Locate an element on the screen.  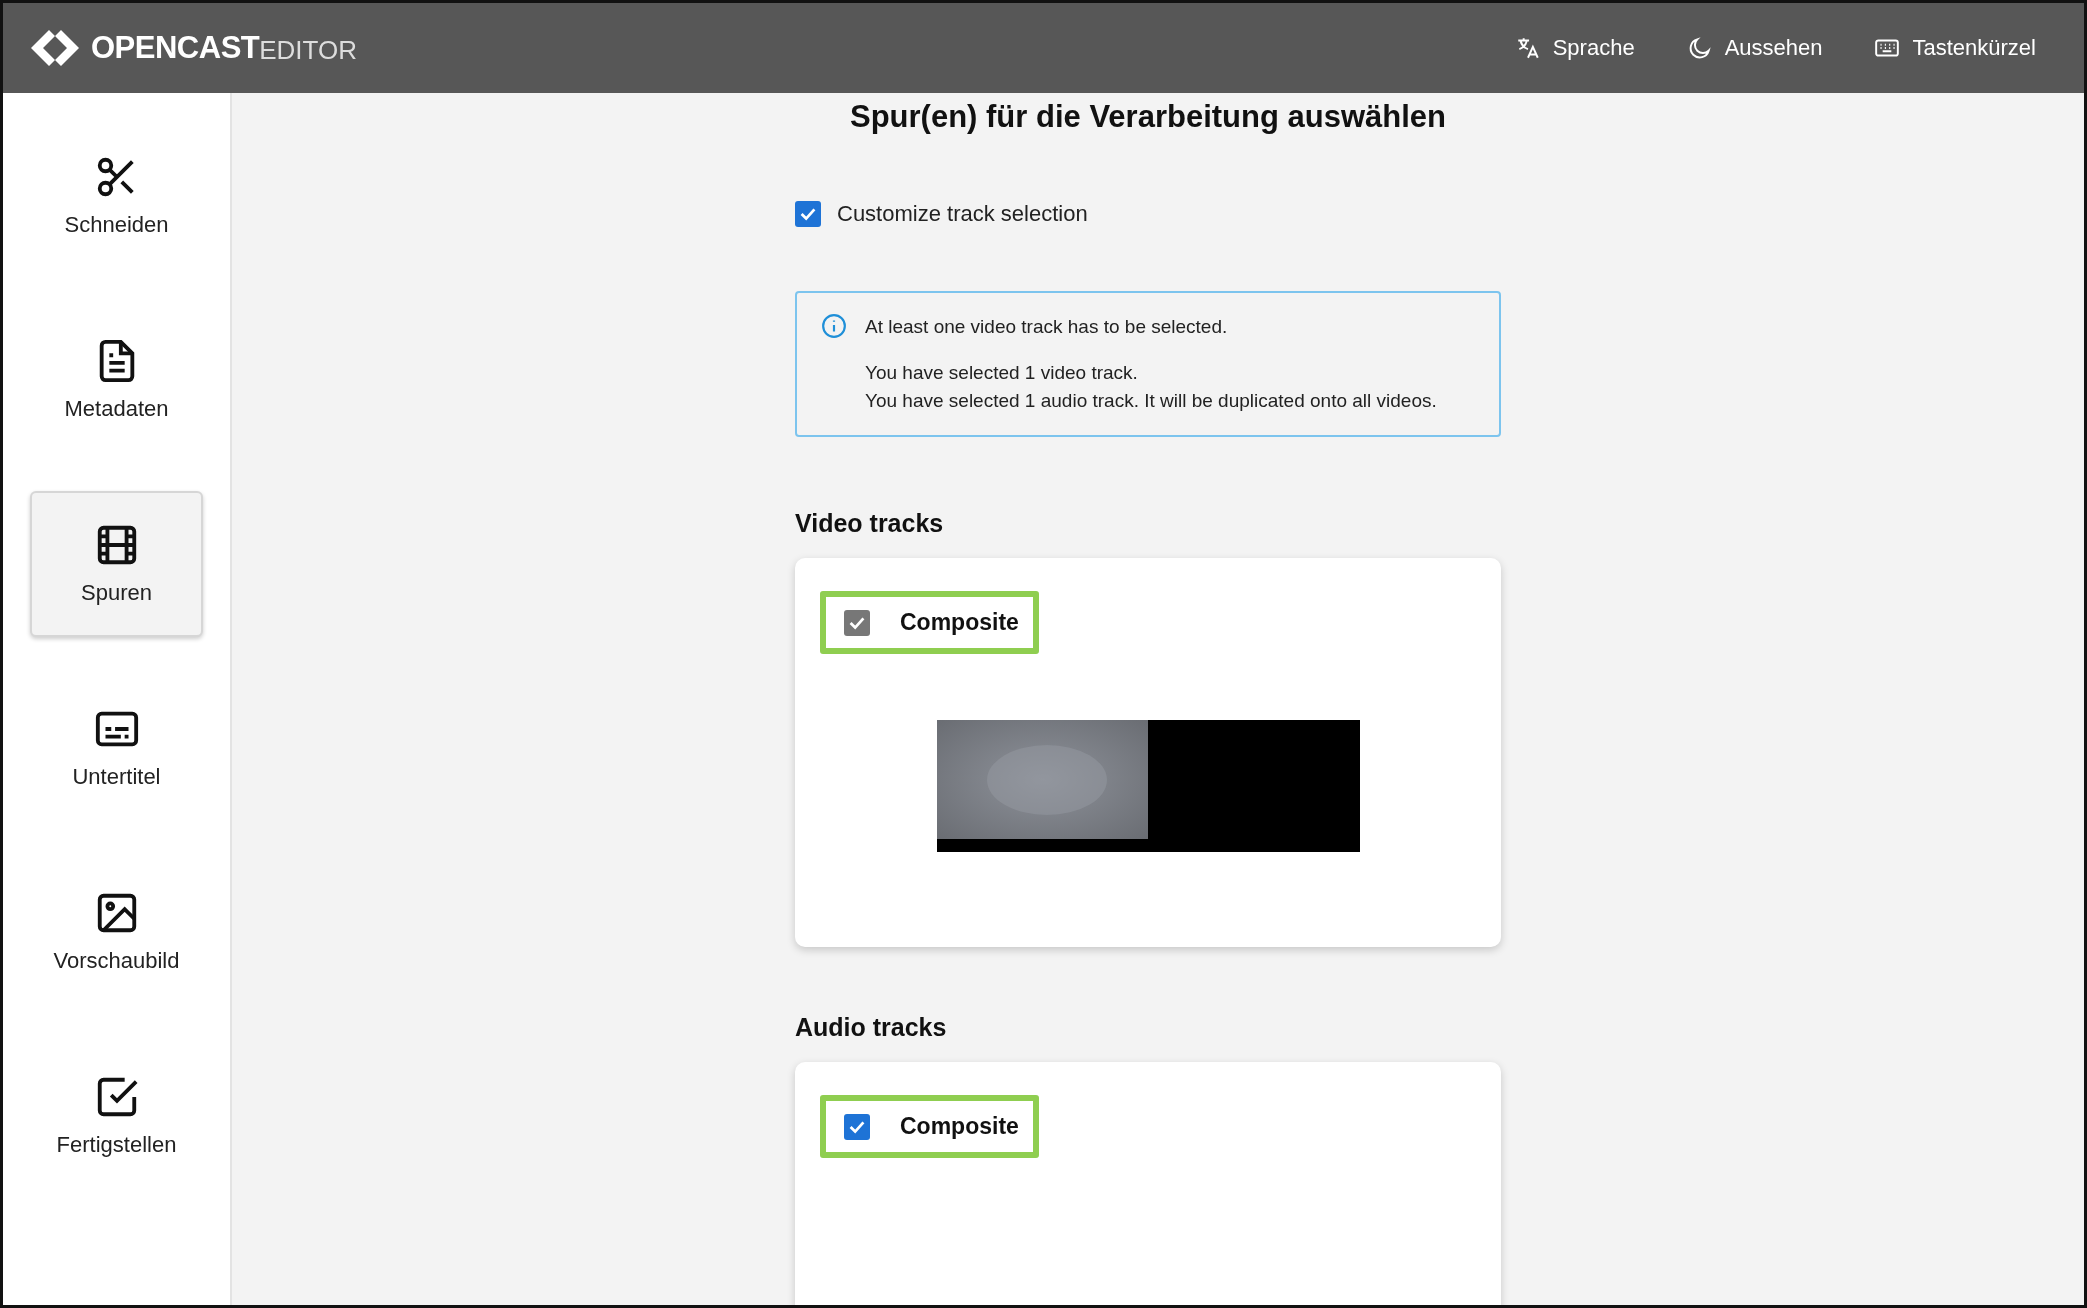
info-icon is located at coordinates (834, 326).